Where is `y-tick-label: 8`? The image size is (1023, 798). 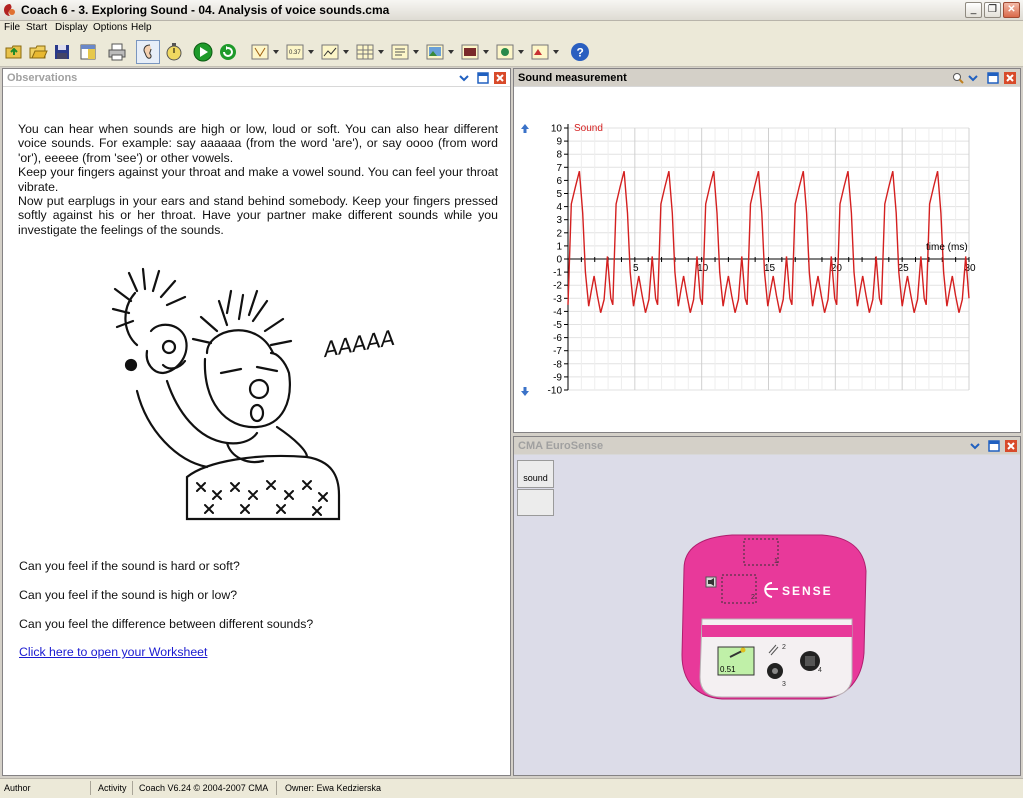 y-tick-label: 8 is located at coordinates (559, 155).